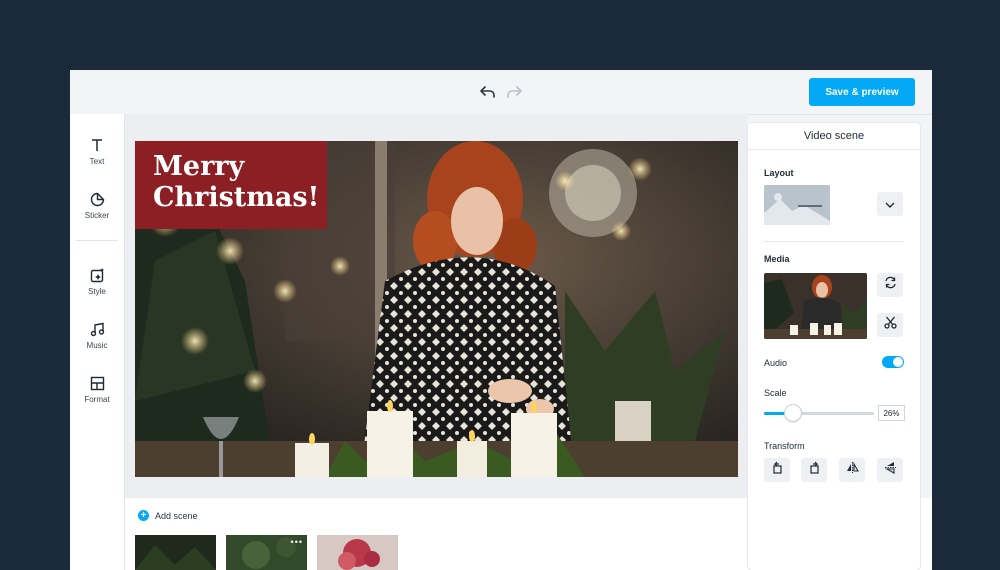 This screenshot has height=570, width=1000. I want to click on sidebar-item-label: Sticker, so click(97, 215).